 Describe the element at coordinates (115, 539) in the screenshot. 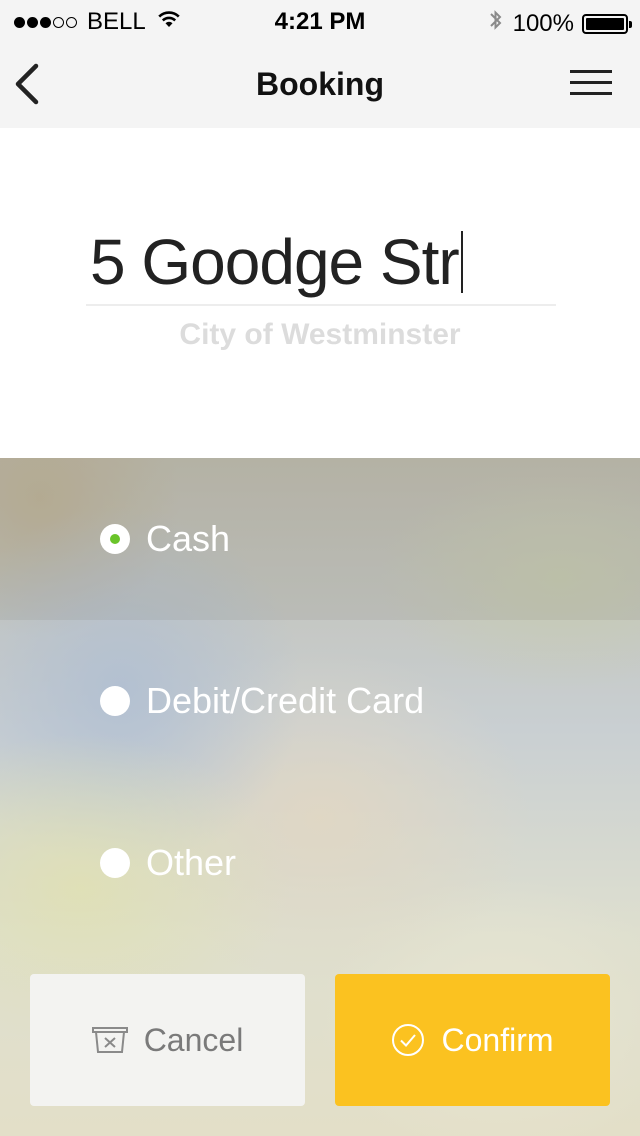

I see `radio-button-selected` at that location.